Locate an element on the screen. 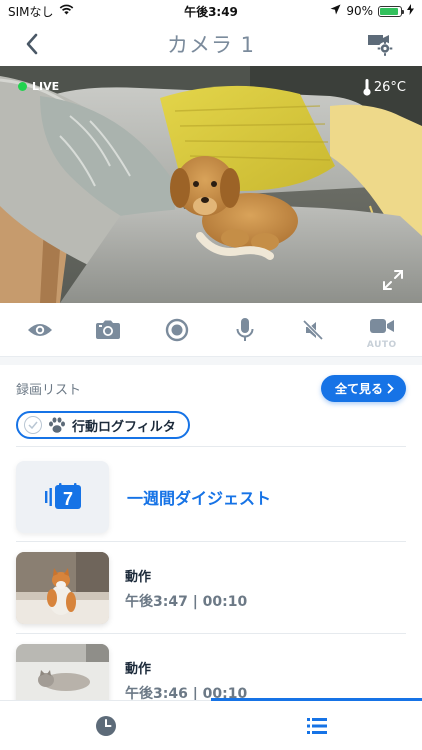 Image resolution: width=422 pixels, height=750 pixels. fullscreen-button is located at coordinates (393, 280).